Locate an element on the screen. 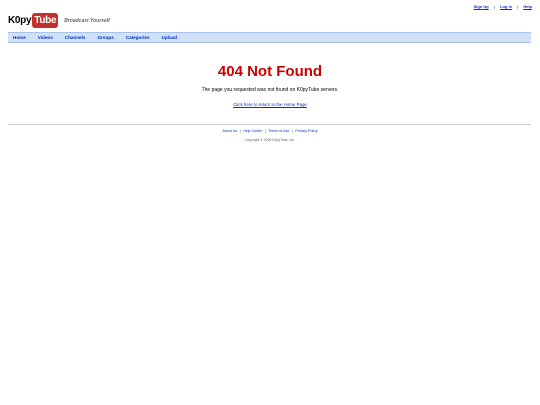 This screenshot has width=540, height=405. sign-up-link: Sign Up is located at coordinates (481, 6).